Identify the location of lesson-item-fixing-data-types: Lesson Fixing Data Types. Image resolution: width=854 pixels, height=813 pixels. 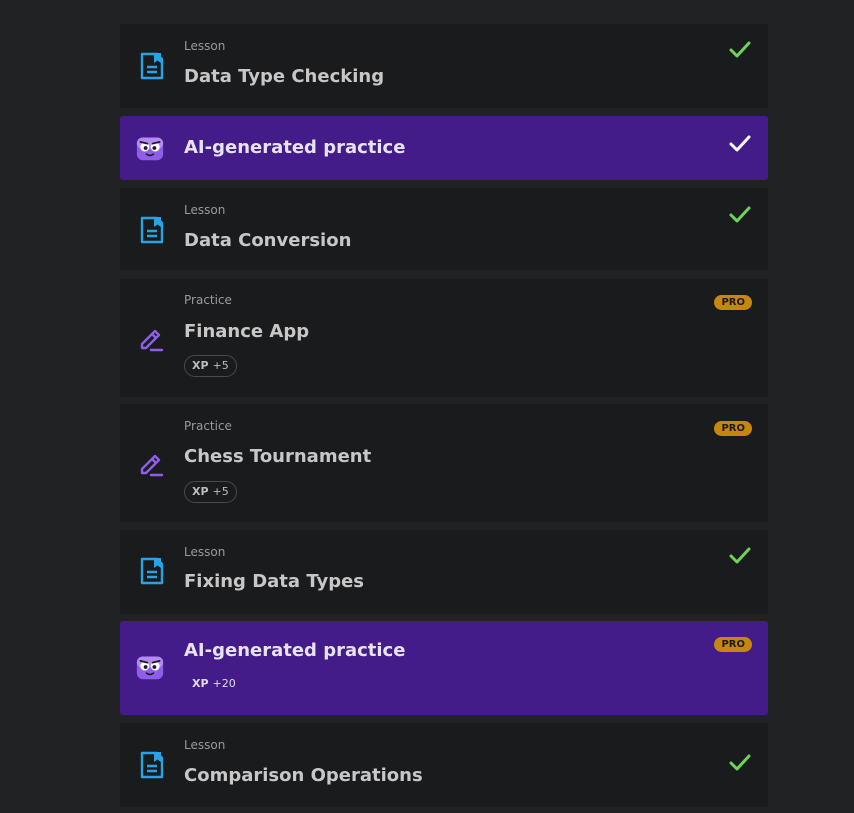
(444, 572).